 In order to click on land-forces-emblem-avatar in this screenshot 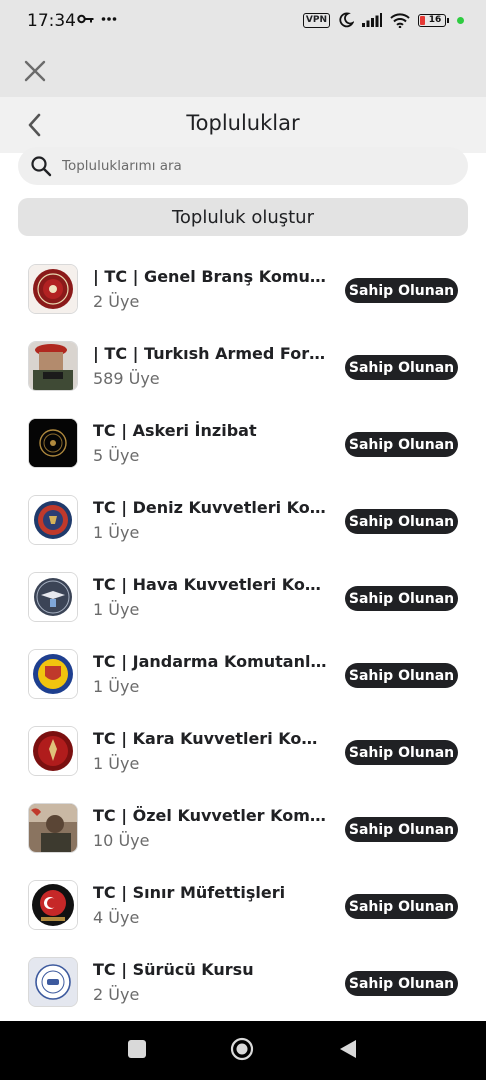, I will do `click(53, 751)`.